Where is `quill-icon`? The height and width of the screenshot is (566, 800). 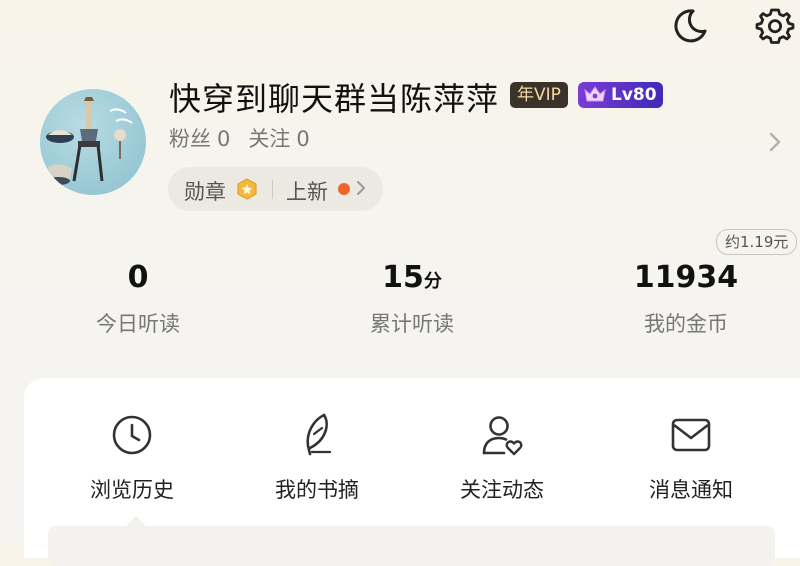
quill-icon is located at coordinates (319, 434).